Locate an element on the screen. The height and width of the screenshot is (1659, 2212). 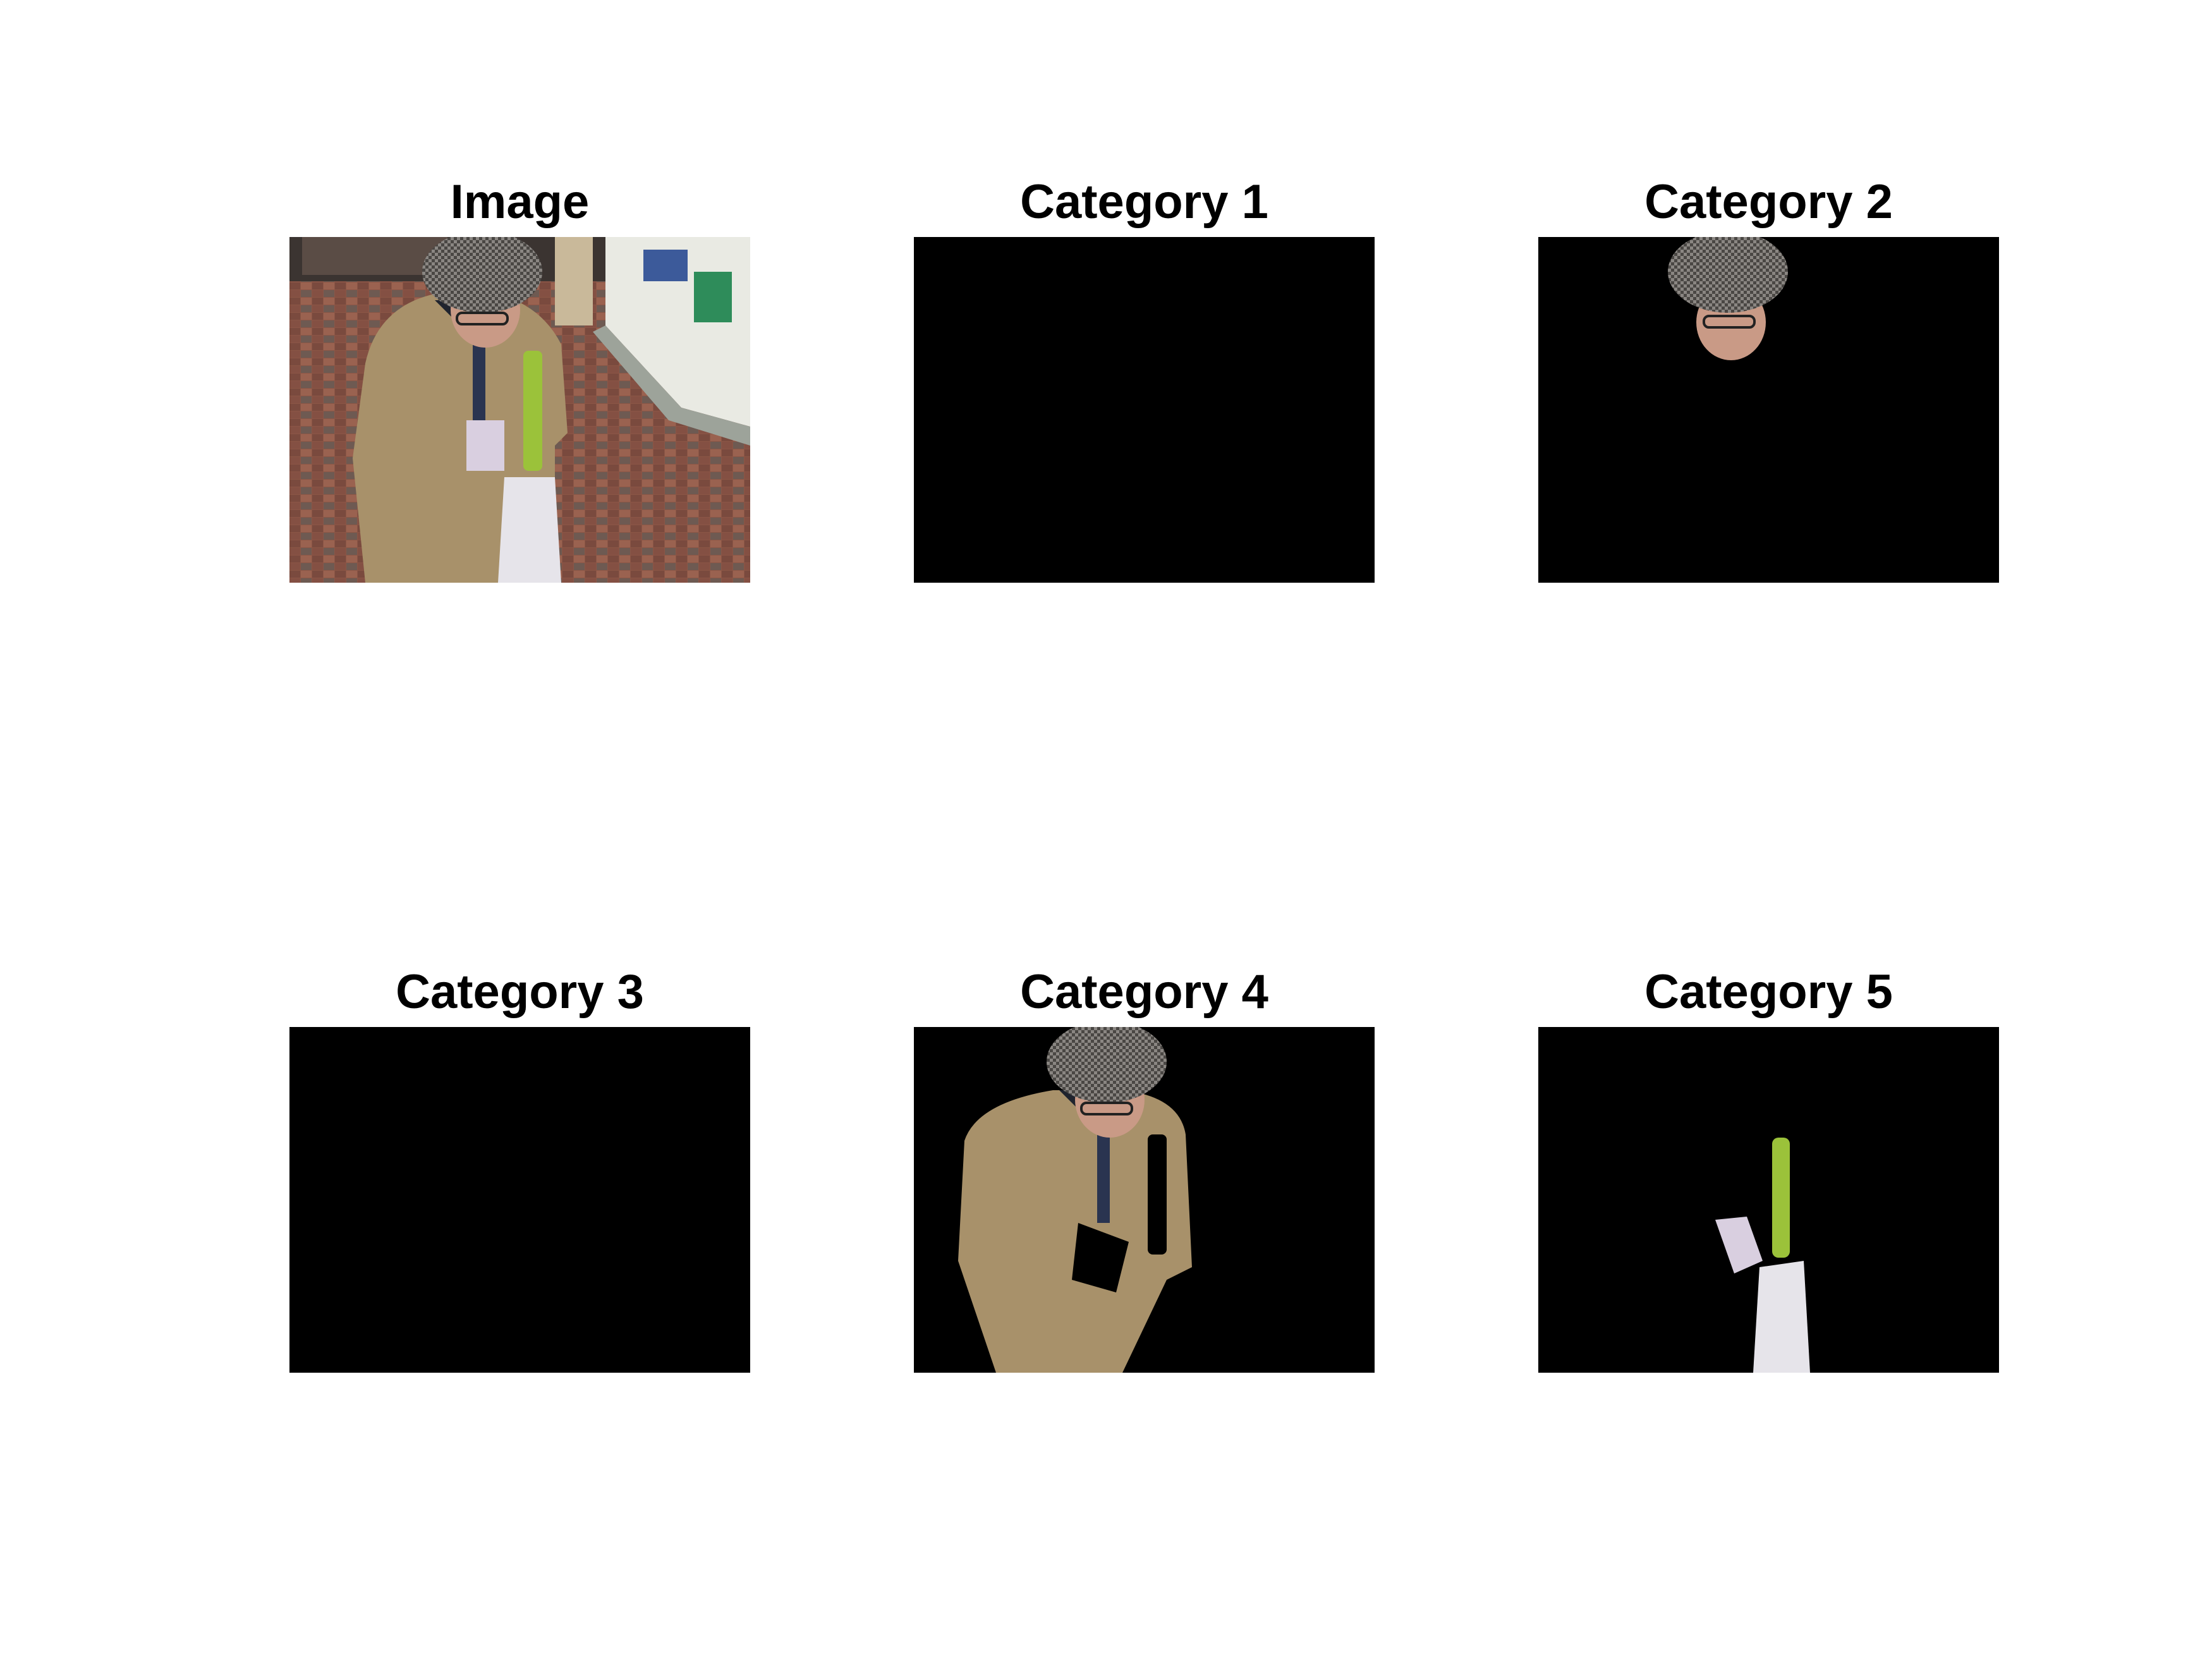
objects-segment is located at coordinates (1762, 1255).